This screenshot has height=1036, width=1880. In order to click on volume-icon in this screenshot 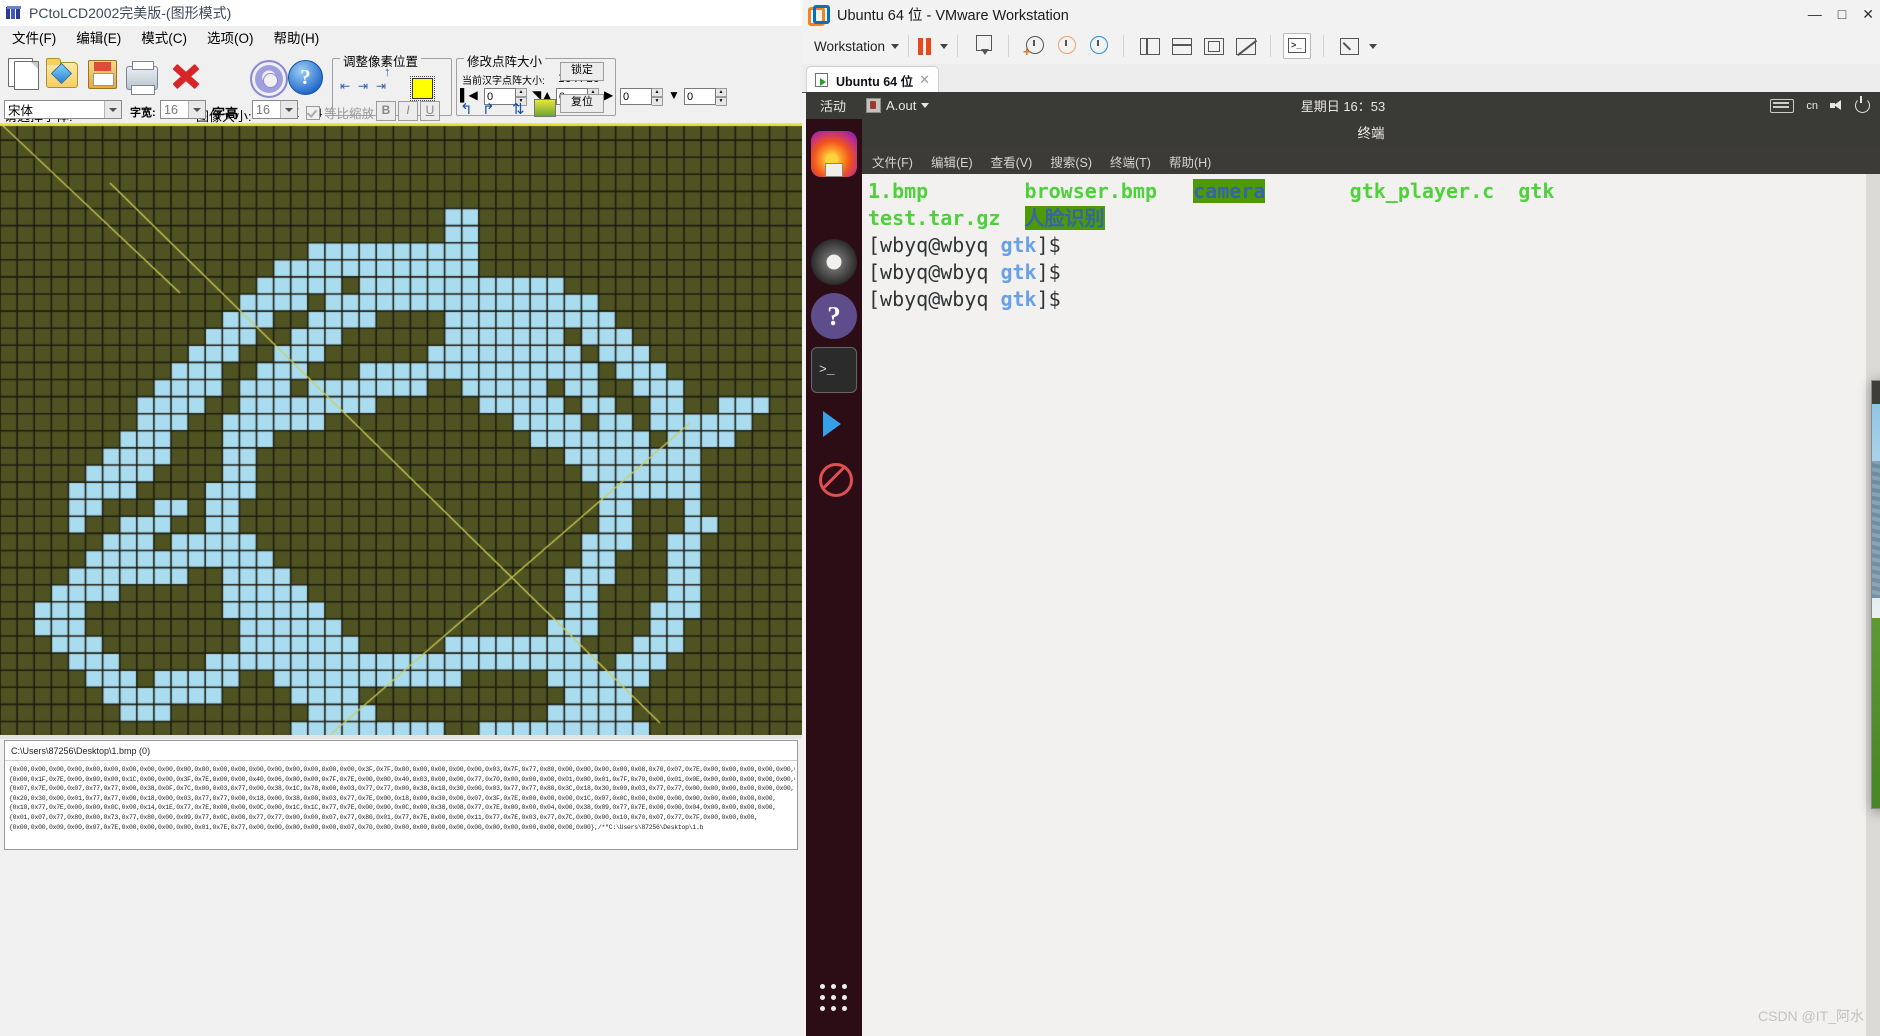, I will do `click(1836, 105)`.